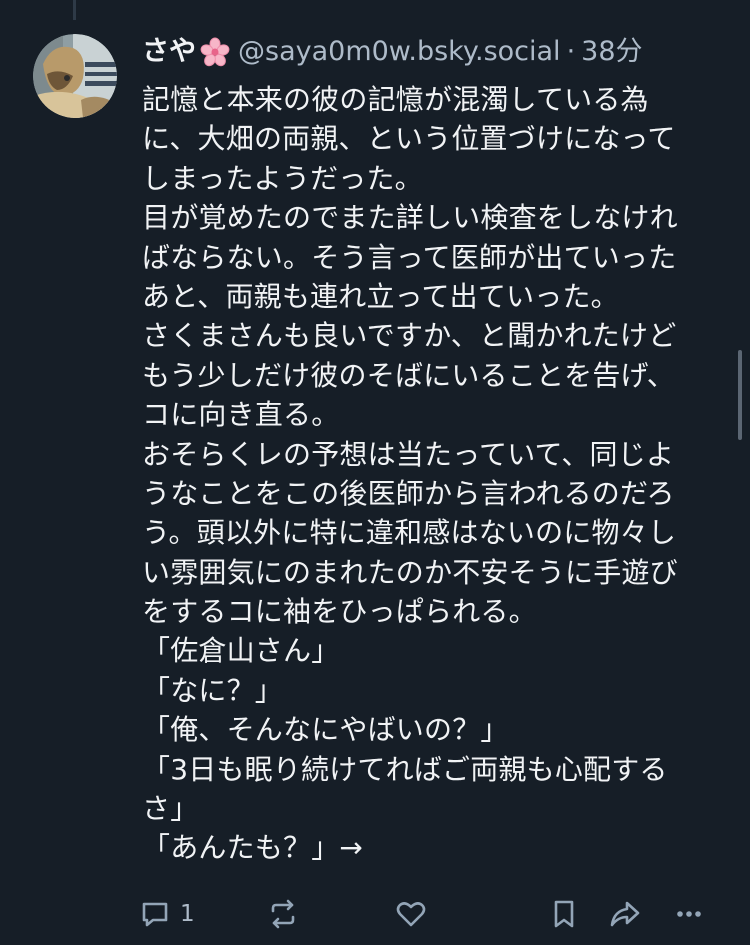 Image resolution: width=750 pixels, height=945 pixels. Describe the element at coordinates (611, 52) in the screenshot. I see `post-timestamp: 38分` at that location.